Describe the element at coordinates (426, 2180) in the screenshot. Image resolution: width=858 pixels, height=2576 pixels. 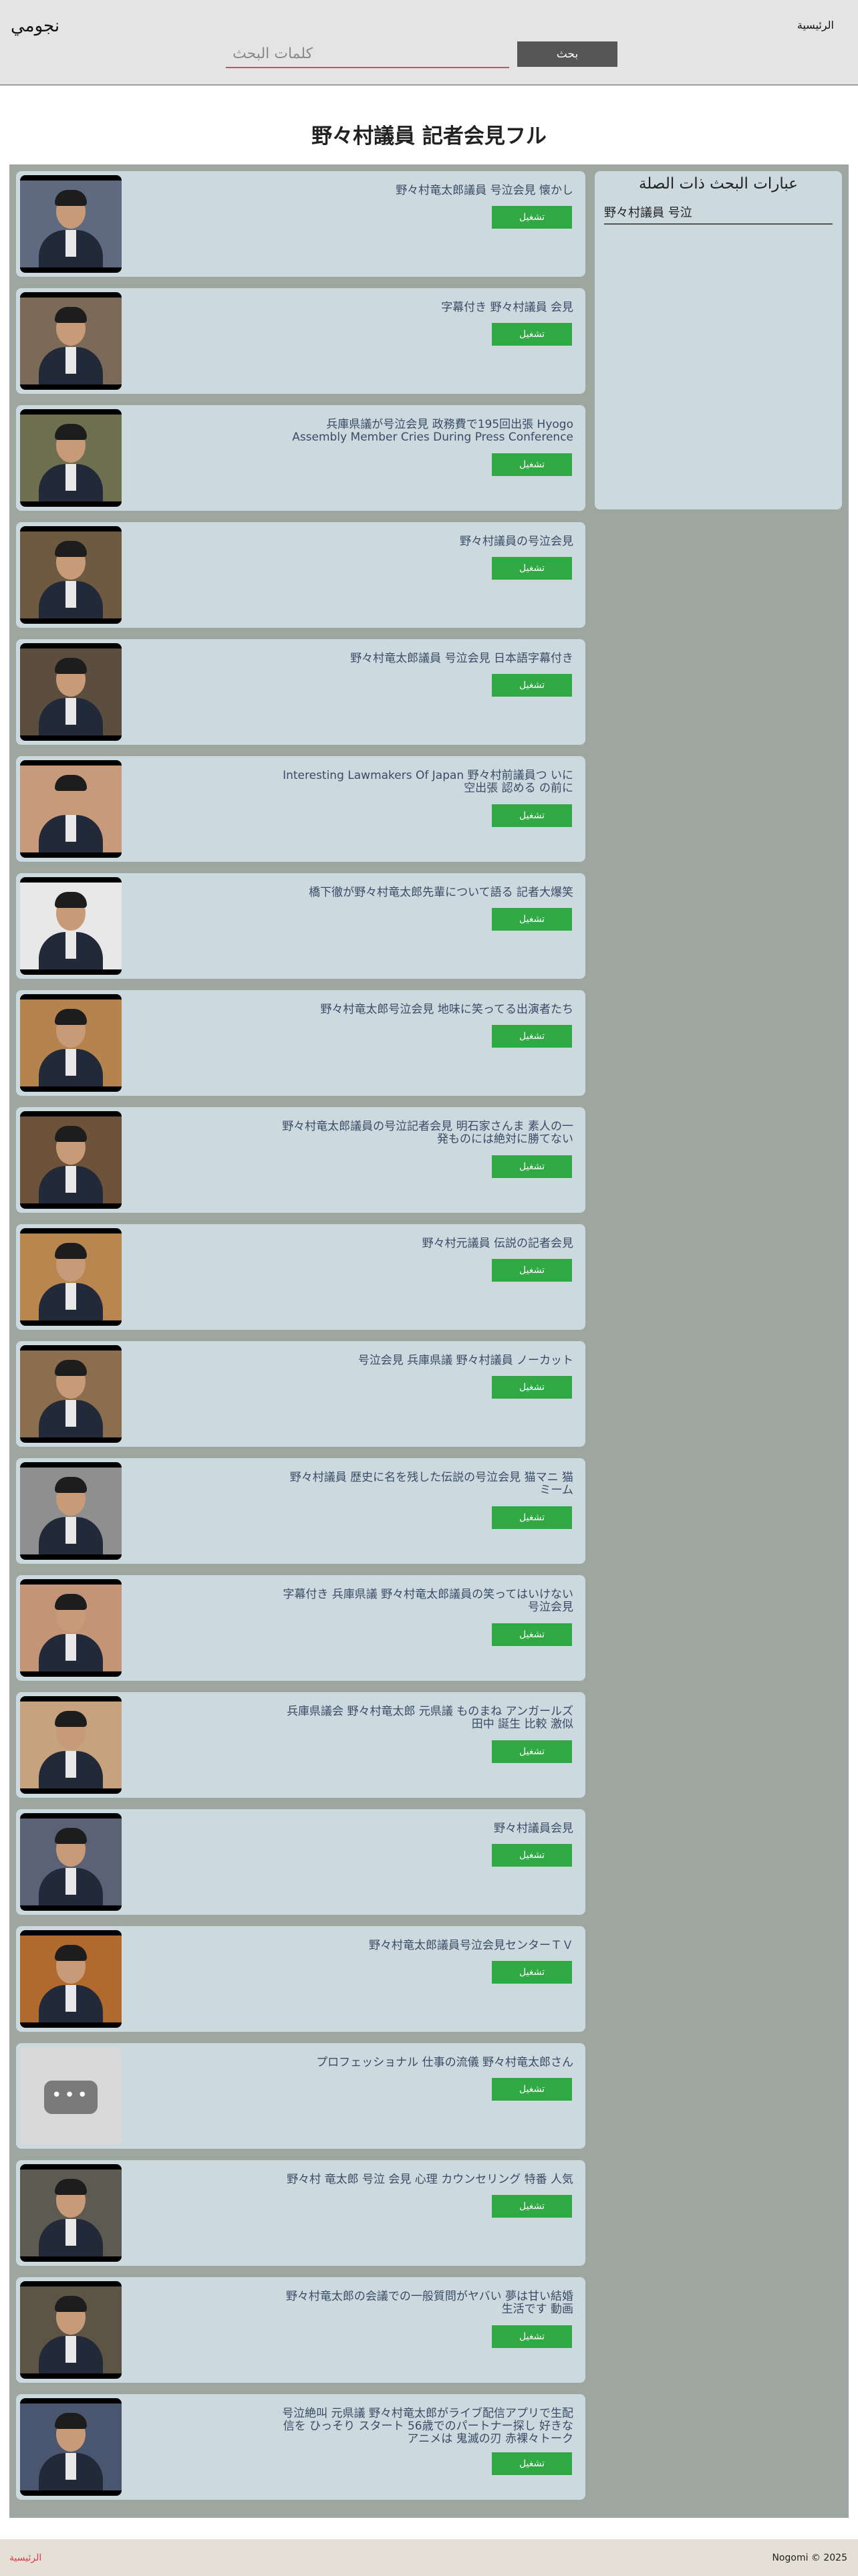
I see `video-title-link: 野々村 竜太郎 号泣 会見 心理 カウンセリング 特番 人気` at that location.